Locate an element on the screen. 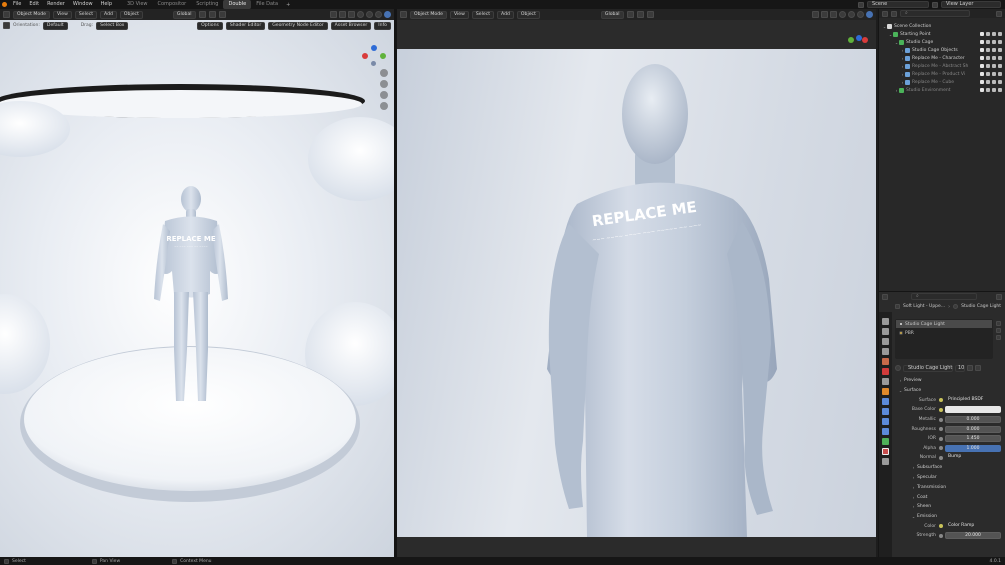 The image size is (1005, 565). workspace-tab-double: Double is located at coordinates (237, 4).